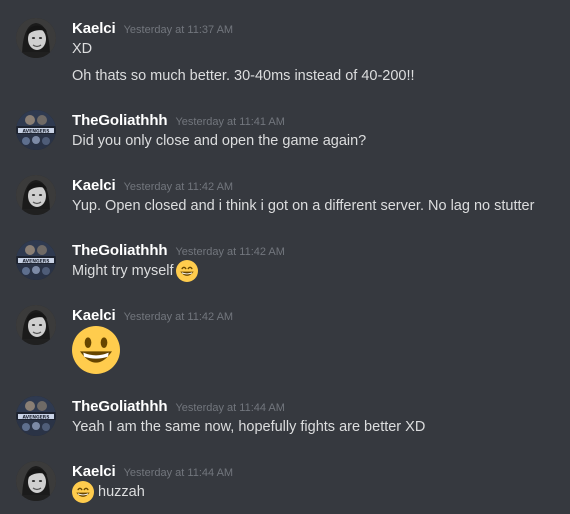 The height and width of the screenshot is (514, 570). I want to click on message-text: Might try myself, so click(123, 271).